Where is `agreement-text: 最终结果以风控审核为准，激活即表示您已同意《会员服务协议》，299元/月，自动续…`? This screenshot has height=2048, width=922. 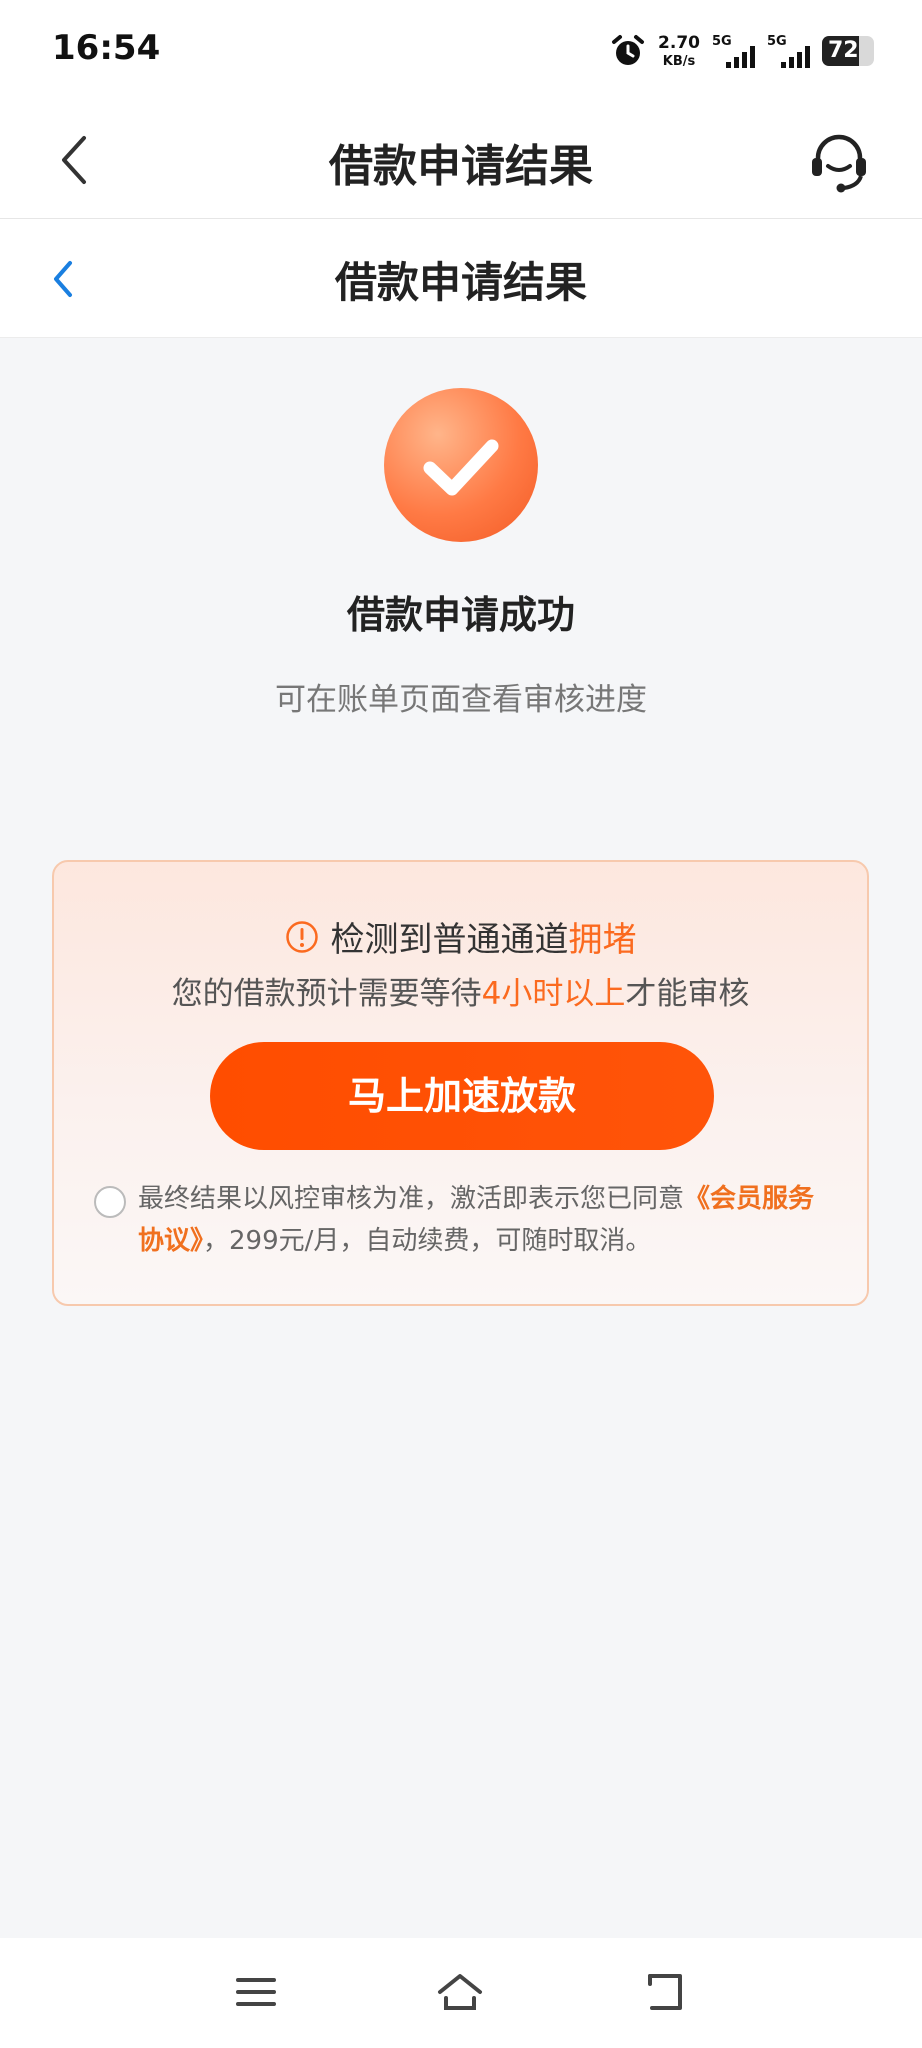
agreement-text: 最终结果以风控审核为准，激活即表示您已同意《会员服务协议》，299元/月，自动续… is located at coordinates (486, 1220).